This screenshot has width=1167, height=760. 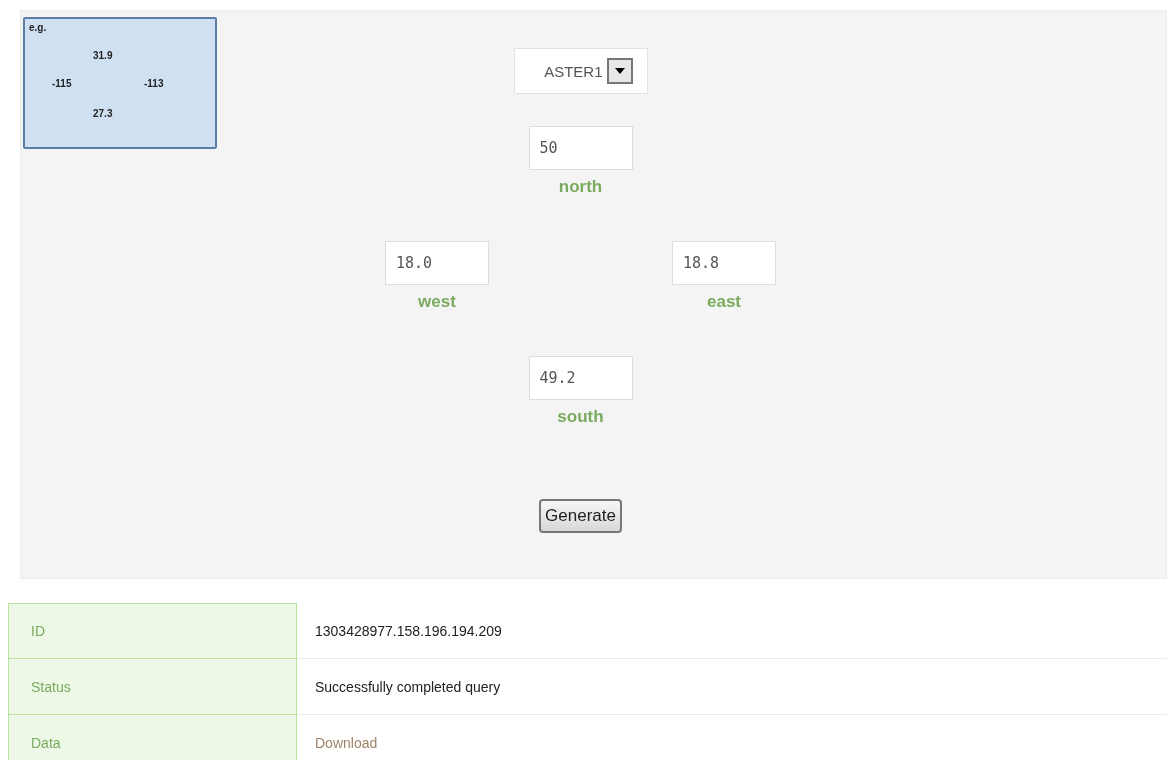 What do you see at coordinates (724, 263) in the screenshot?
I see `coordinate-field: 18.8` at bounding box center [724, 263].